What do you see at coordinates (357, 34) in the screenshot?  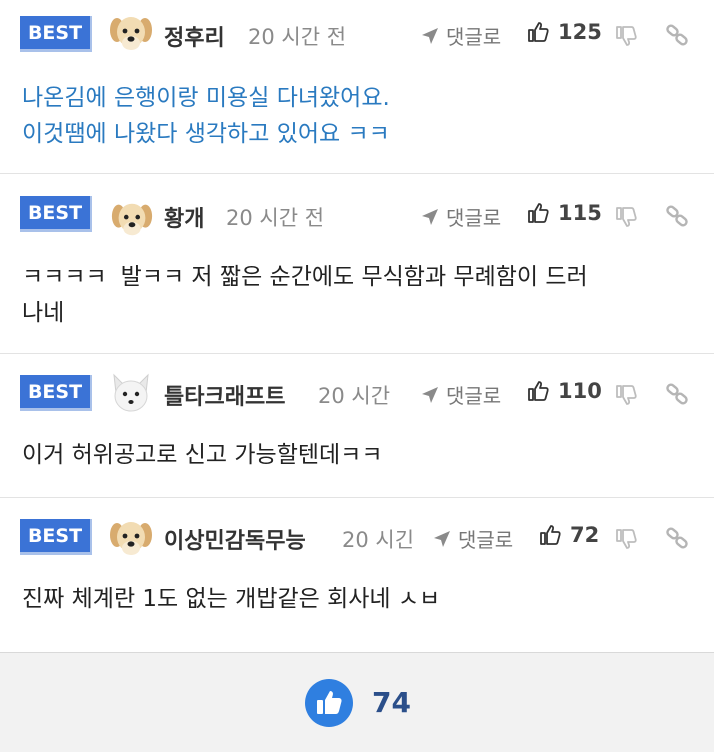 I see `comment-meta: BEST 정후리 20 시간 전 댓글로 125` at bounding box center [357, 34].